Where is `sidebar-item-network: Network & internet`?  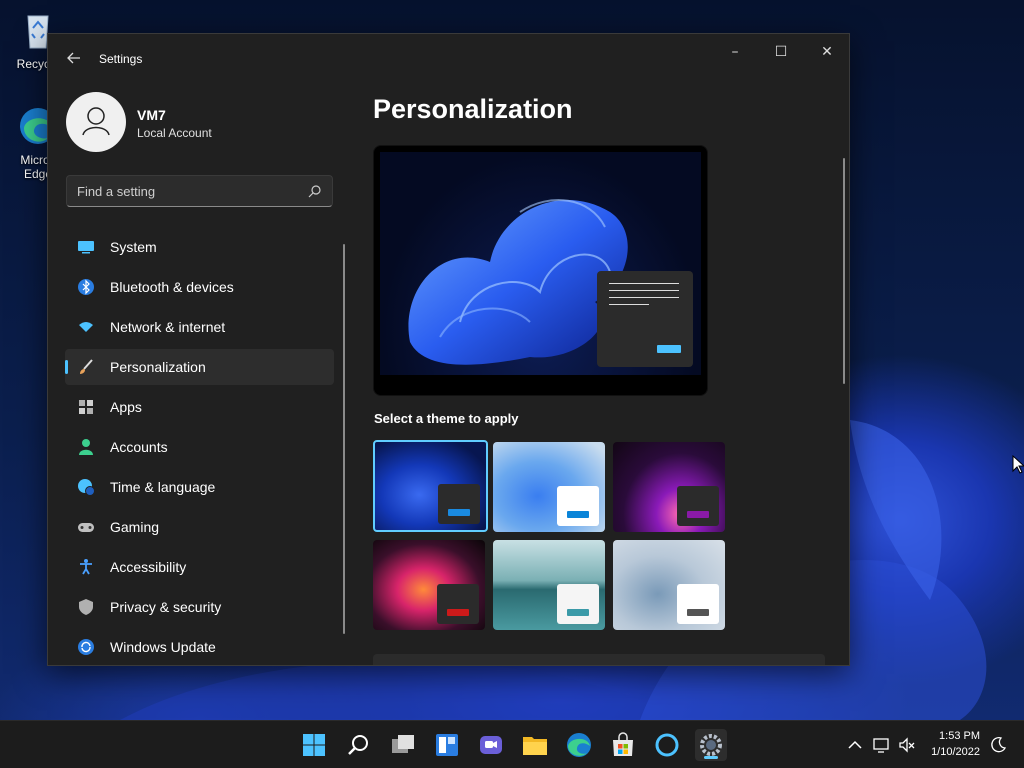
sidebar-item-network: Network & internet is located at coordinates (199, 327).